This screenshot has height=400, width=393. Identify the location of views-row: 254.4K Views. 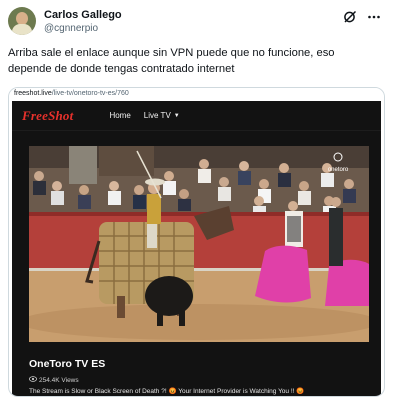
(201, 380).